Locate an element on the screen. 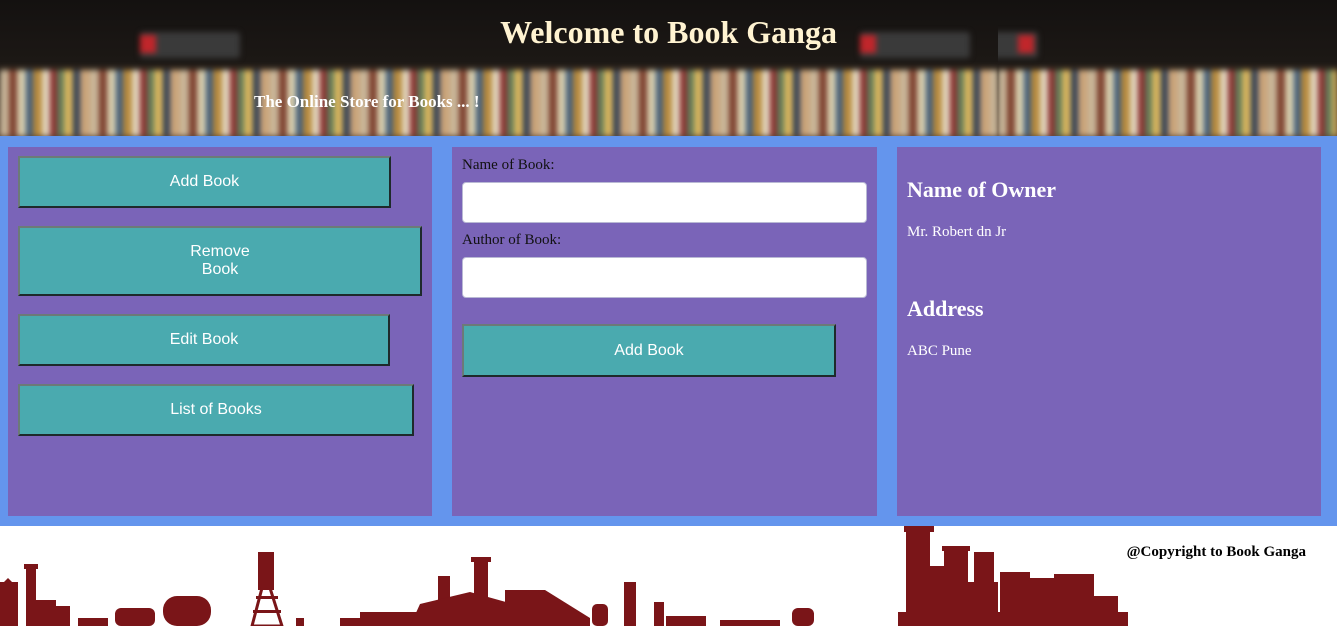 Image resolution: width=1337 pixels, height=626 pixels. book-name-input is located at coordinates (664, 202).